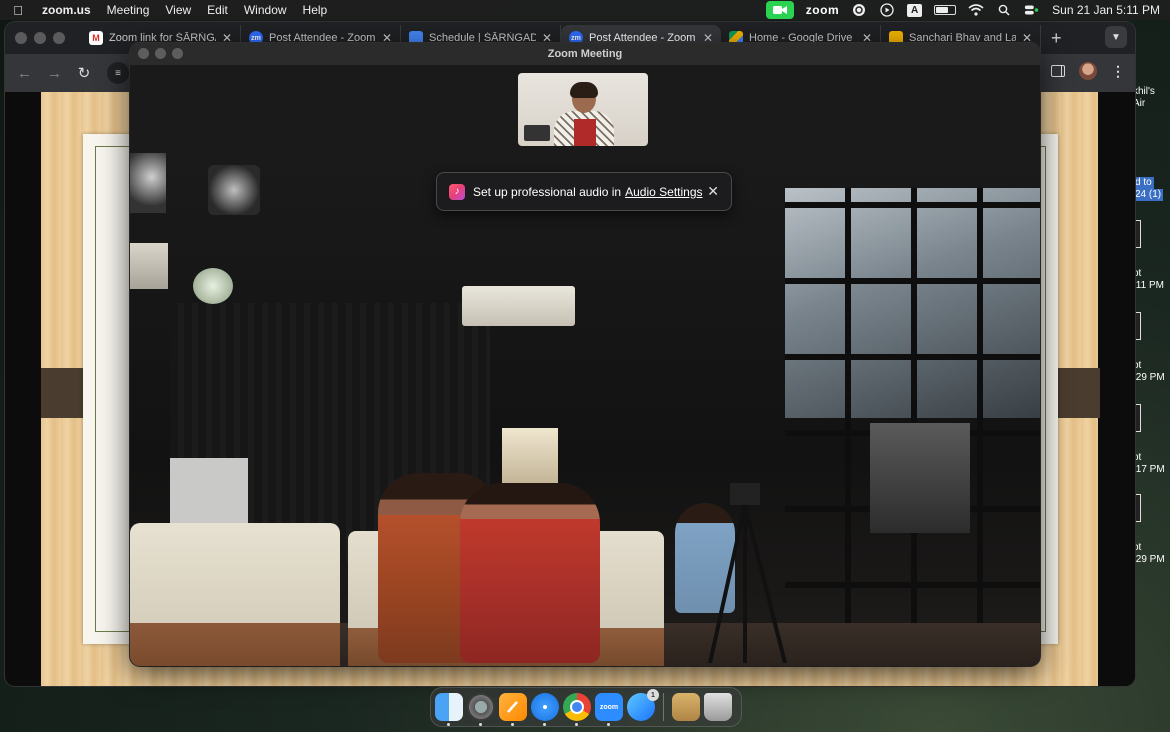 This screenshot has width=1170, height=732. Describe the element at coordinates (1056, 38) in the screenshot. I see `new-tab-button: +` at that location.